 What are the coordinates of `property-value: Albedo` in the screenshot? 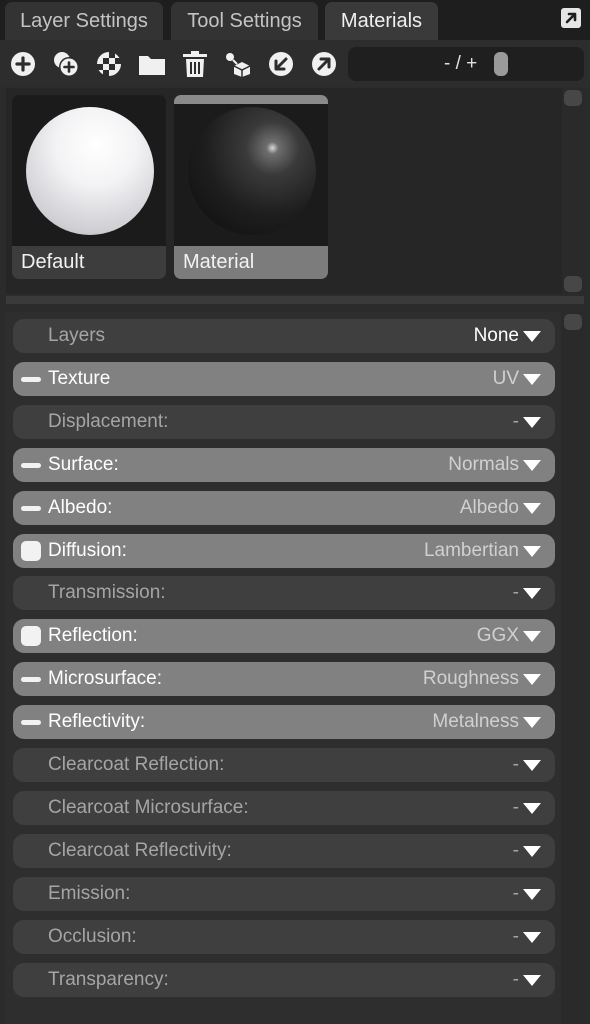 It's located at (489, 508).